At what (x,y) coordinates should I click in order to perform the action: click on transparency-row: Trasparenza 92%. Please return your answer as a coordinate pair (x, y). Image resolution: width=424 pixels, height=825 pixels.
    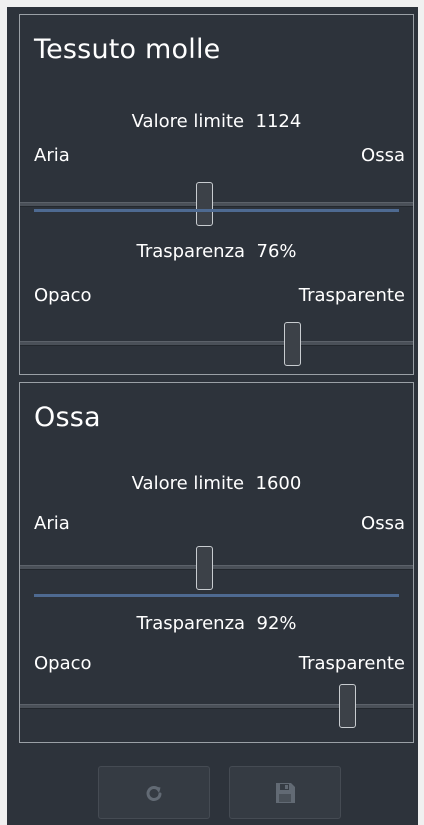
    Looking at the image, I should click on (216, 623).